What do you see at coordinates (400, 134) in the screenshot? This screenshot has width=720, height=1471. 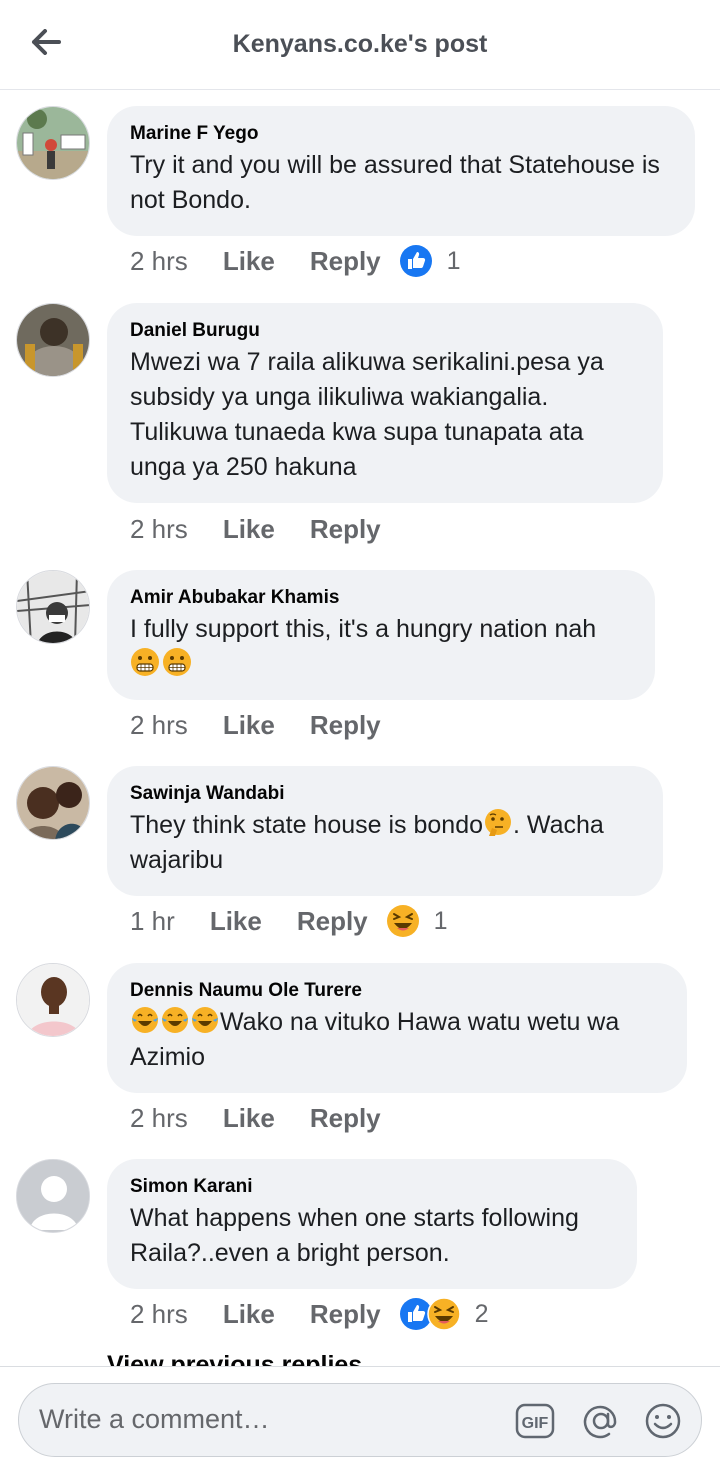 I see `comment-author: Marine F Yego` at bounding box center [400, 134].